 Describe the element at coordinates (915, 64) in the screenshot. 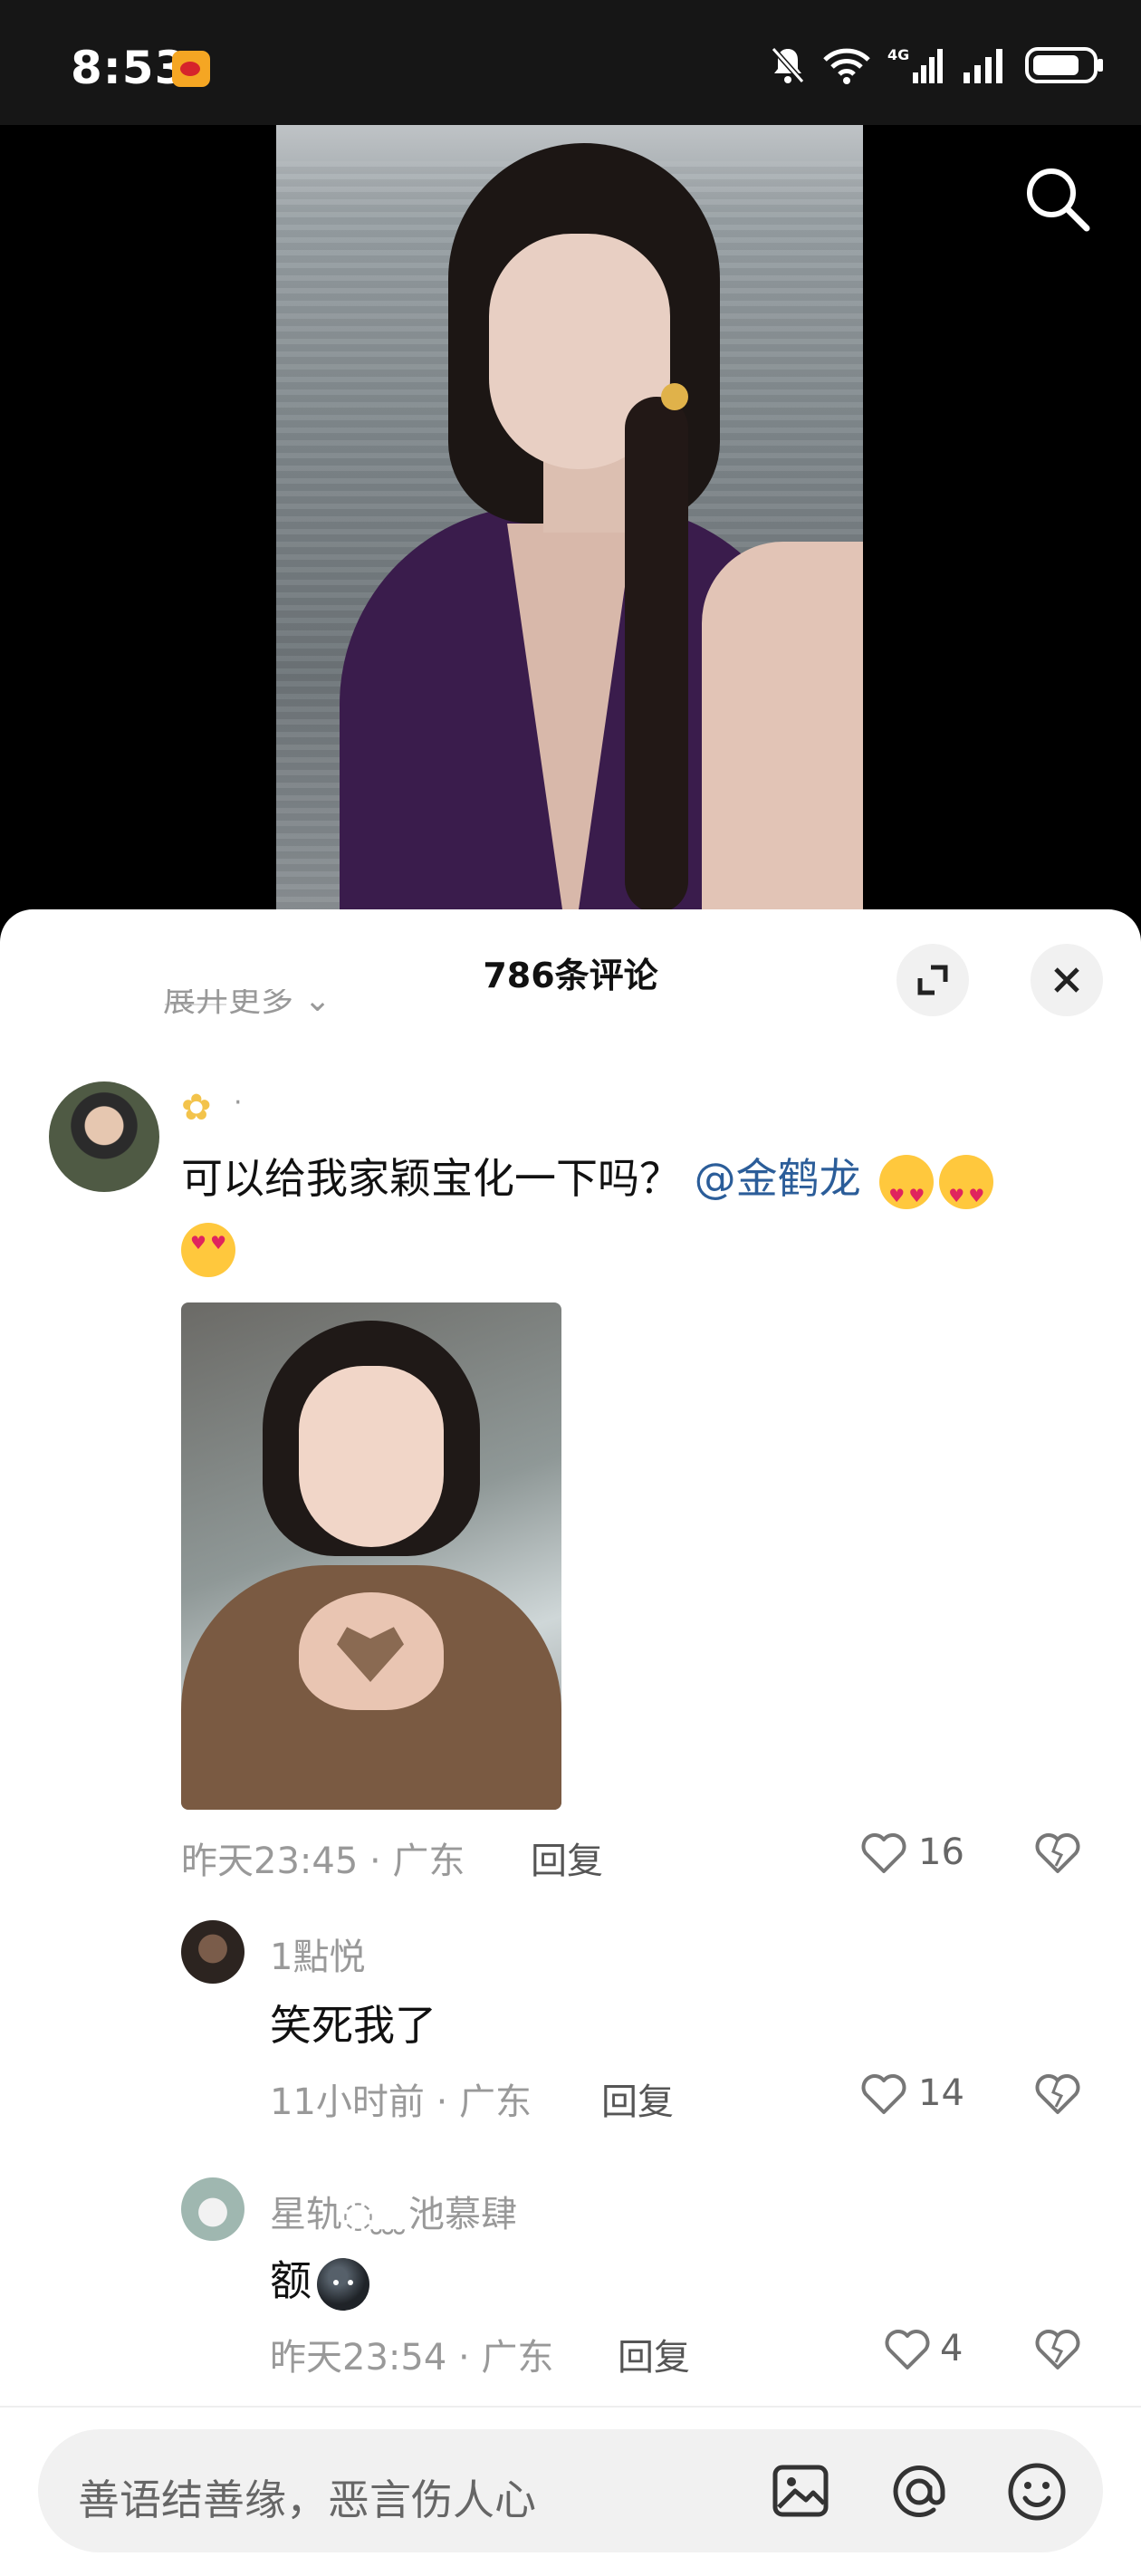

I see `4g-signal-icon: 4G` at that location.